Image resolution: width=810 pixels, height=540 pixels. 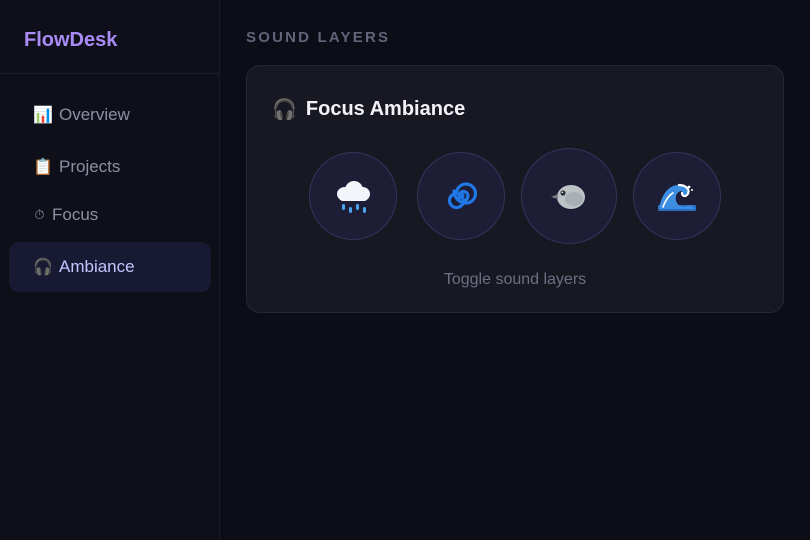 I want to click on sidebar-nav: 📊 Overview 📋 Projects ⏱ Focus 🎧 Ambiance, so click(x=109, y=183).